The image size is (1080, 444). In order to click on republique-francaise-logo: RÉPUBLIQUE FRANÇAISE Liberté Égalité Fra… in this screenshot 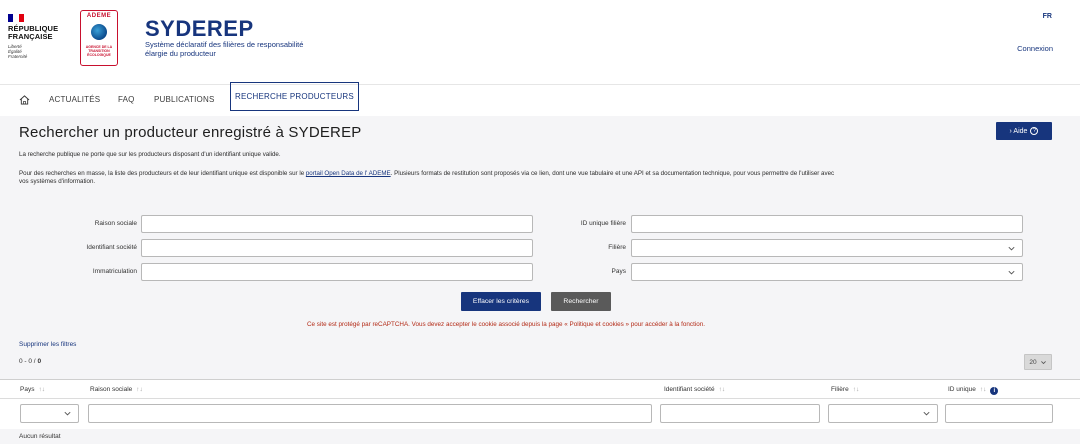, I will do `click(40, 39)`.